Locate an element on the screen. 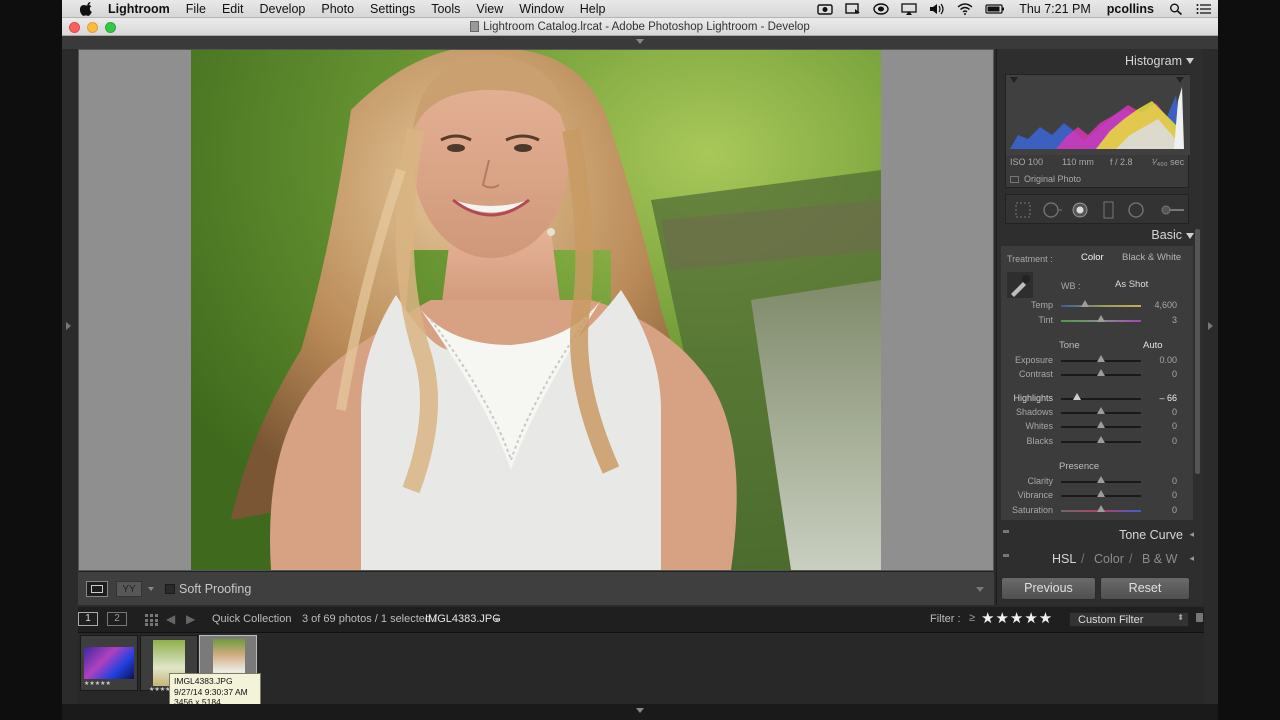 The height and width of the screenshot is (720, 1280). zoom-window-button is located at coordinates (110, 27).